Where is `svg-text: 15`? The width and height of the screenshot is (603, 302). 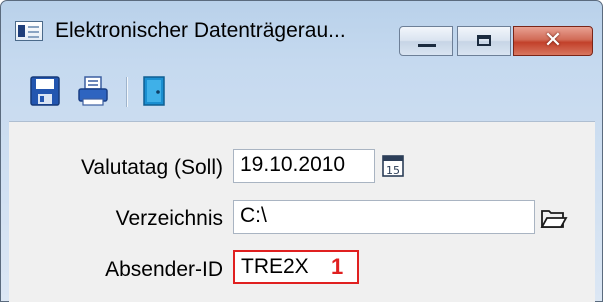
svg-text: 15 is located at coordinates (393, 170).